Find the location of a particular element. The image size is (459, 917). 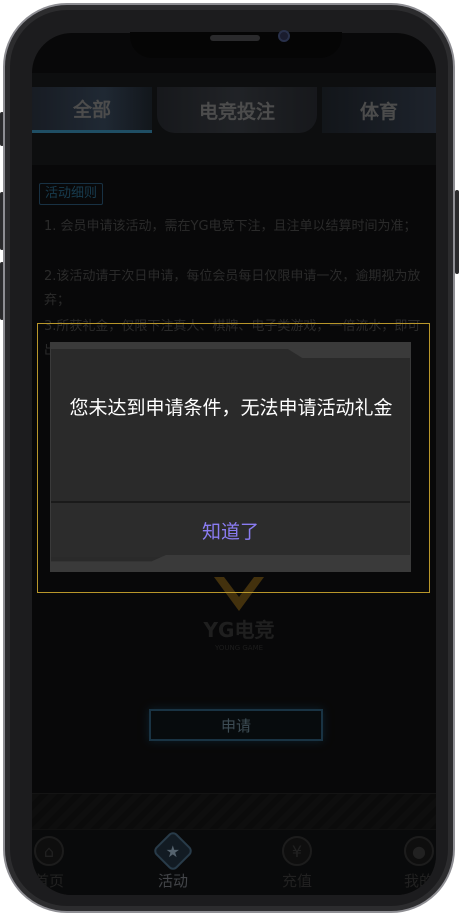

power-button is located at coordinates (457, 232).